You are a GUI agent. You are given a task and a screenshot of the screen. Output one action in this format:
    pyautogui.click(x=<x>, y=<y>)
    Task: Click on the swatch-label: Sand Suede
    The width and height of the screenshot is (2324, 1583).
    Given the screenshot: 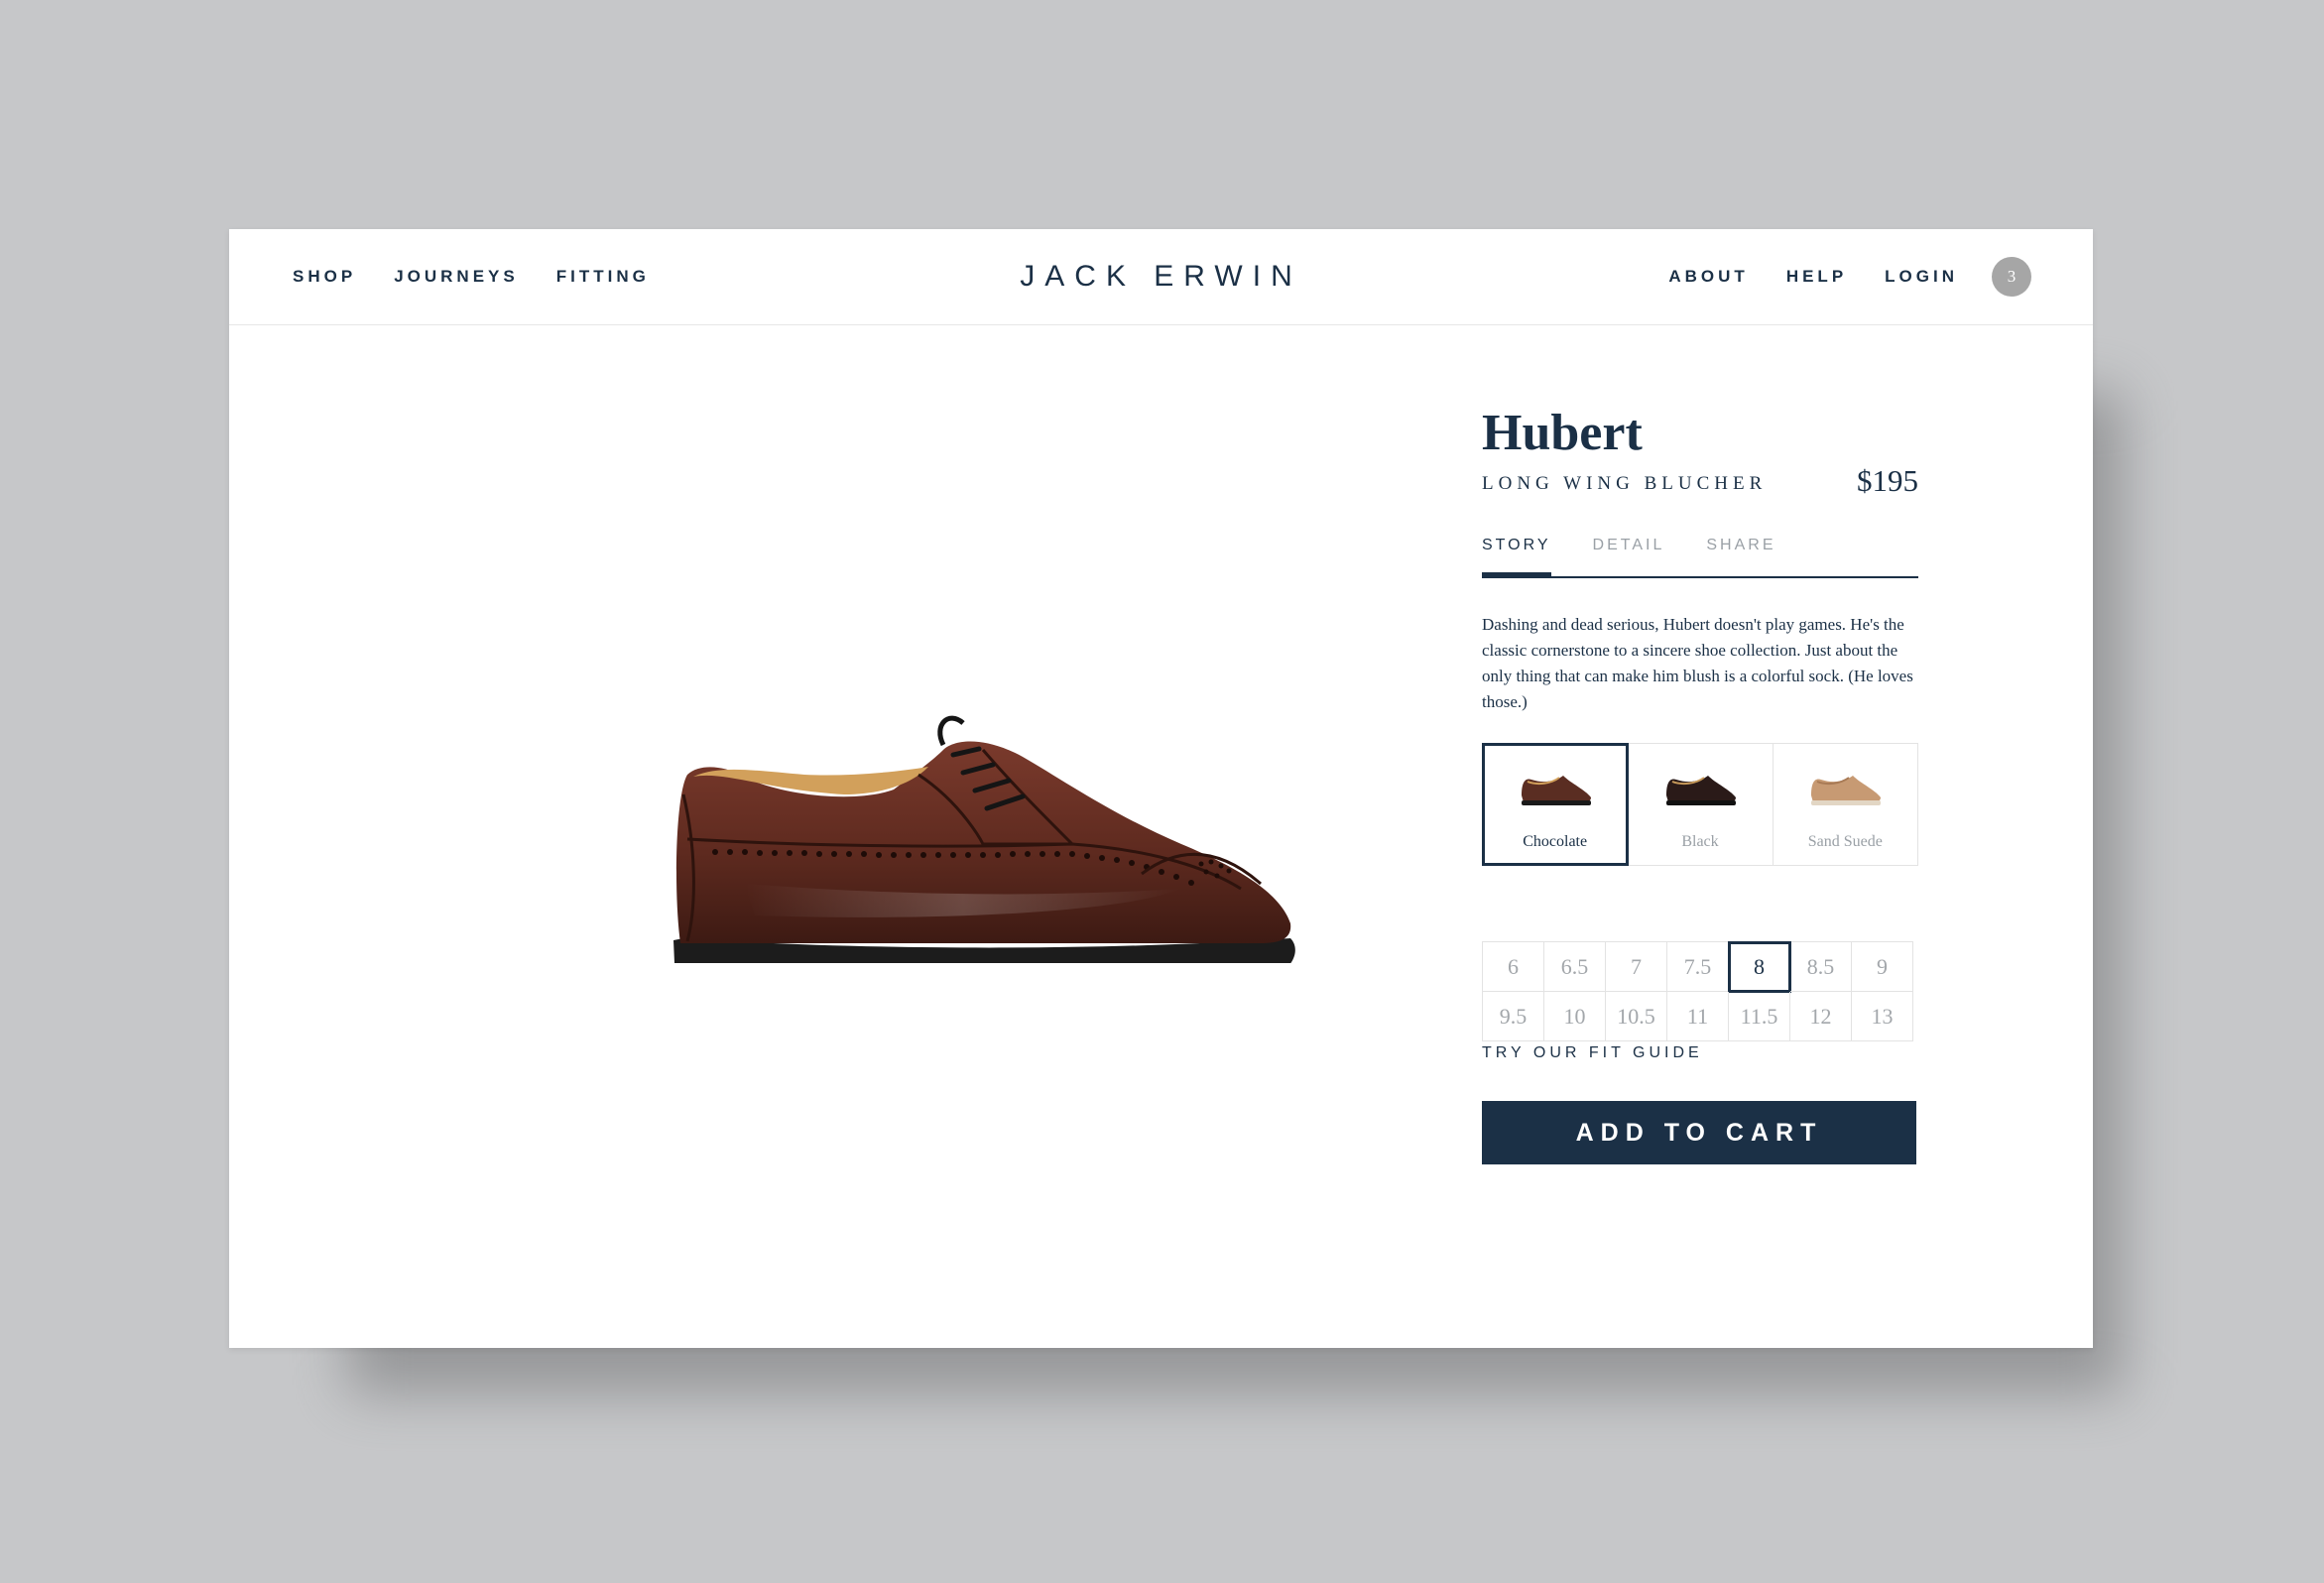 What is the action you would take?
    pyautogui.click(x=1845, y=841)
    